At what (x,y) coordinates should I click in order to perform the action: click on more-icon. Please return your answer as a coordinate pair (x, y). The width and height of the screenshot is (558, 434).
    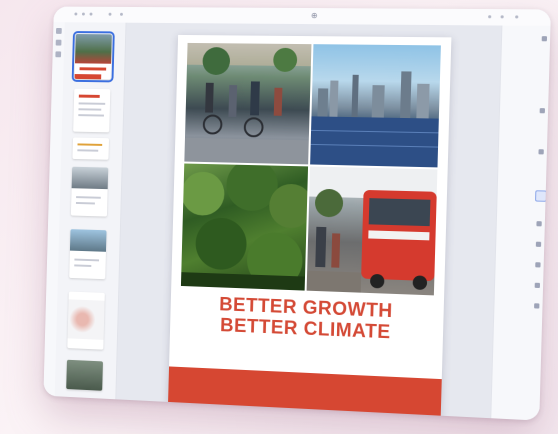
    Looking at the image, I should click on (502, 17).